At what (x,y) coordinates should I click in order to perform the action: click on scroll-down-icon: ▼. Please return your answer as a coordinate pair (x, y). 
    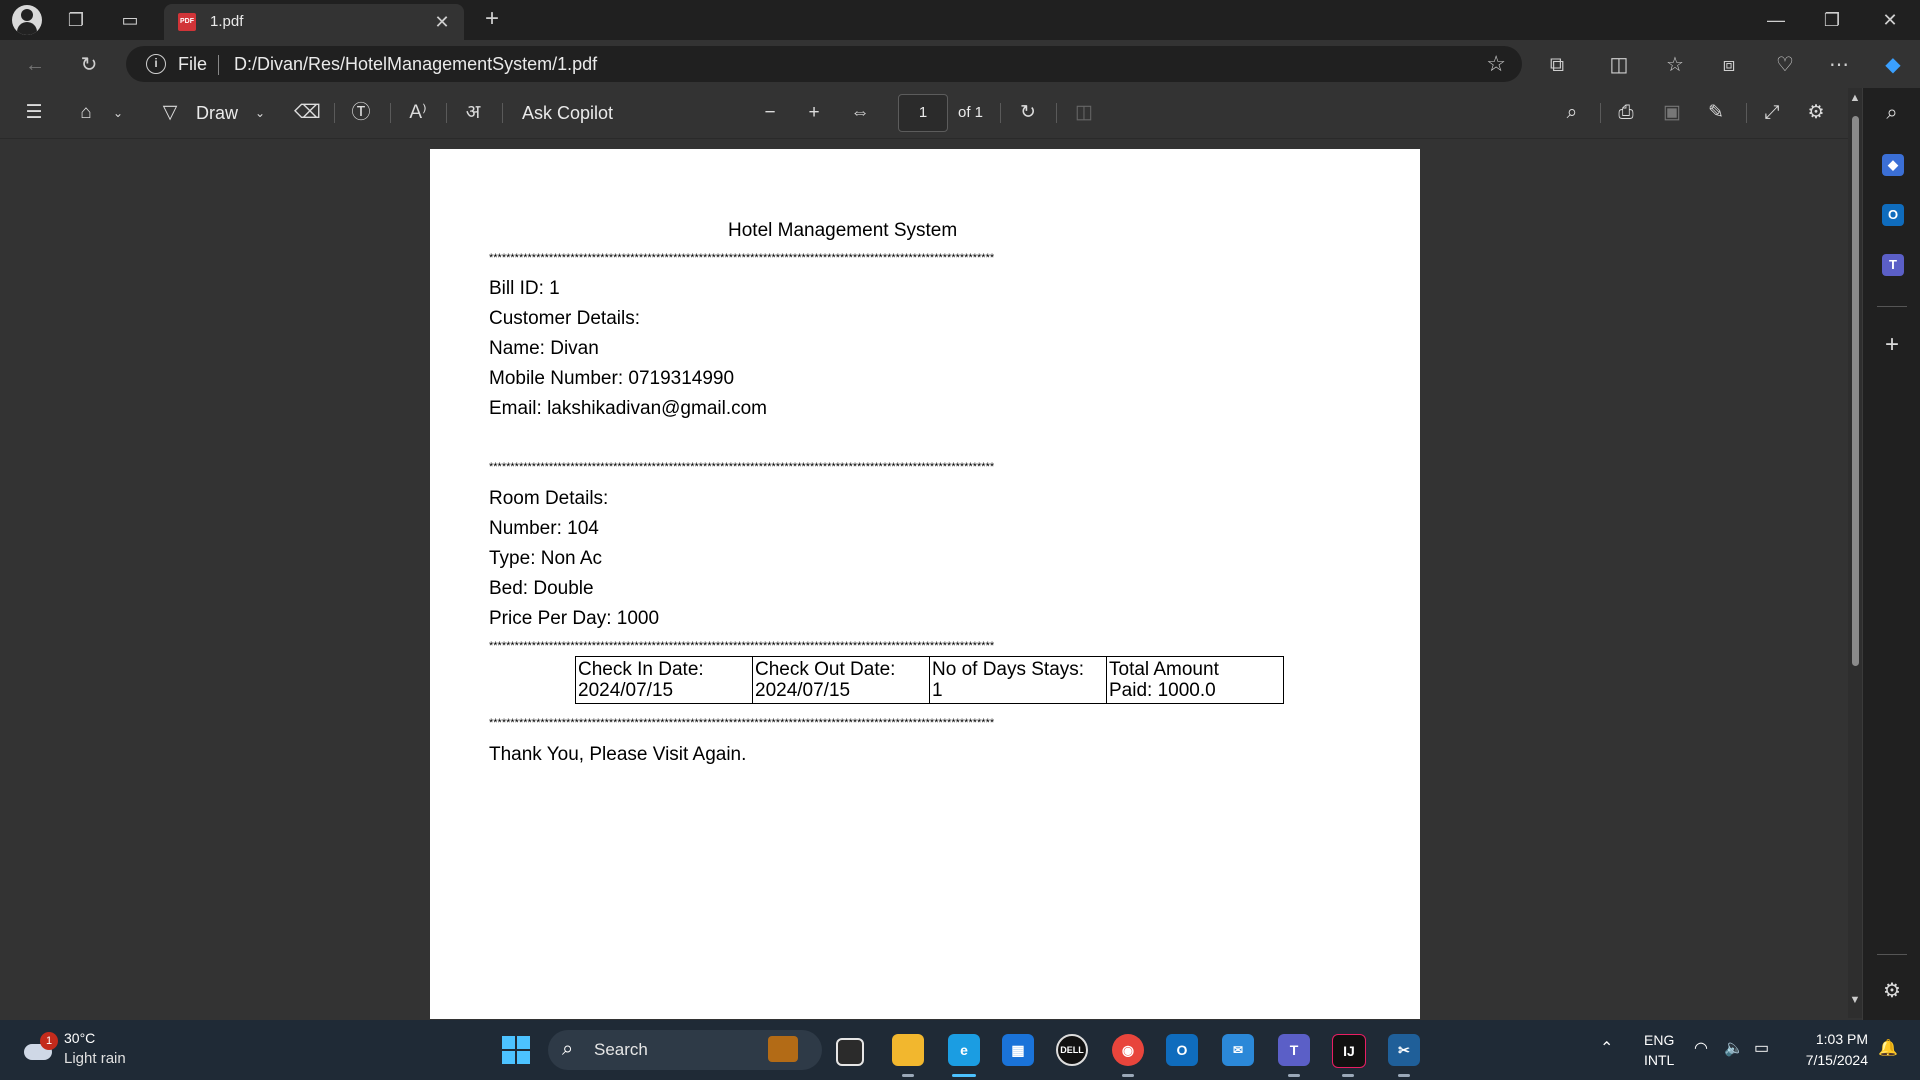
    Looking at the image, I should click on (1855, 1000).